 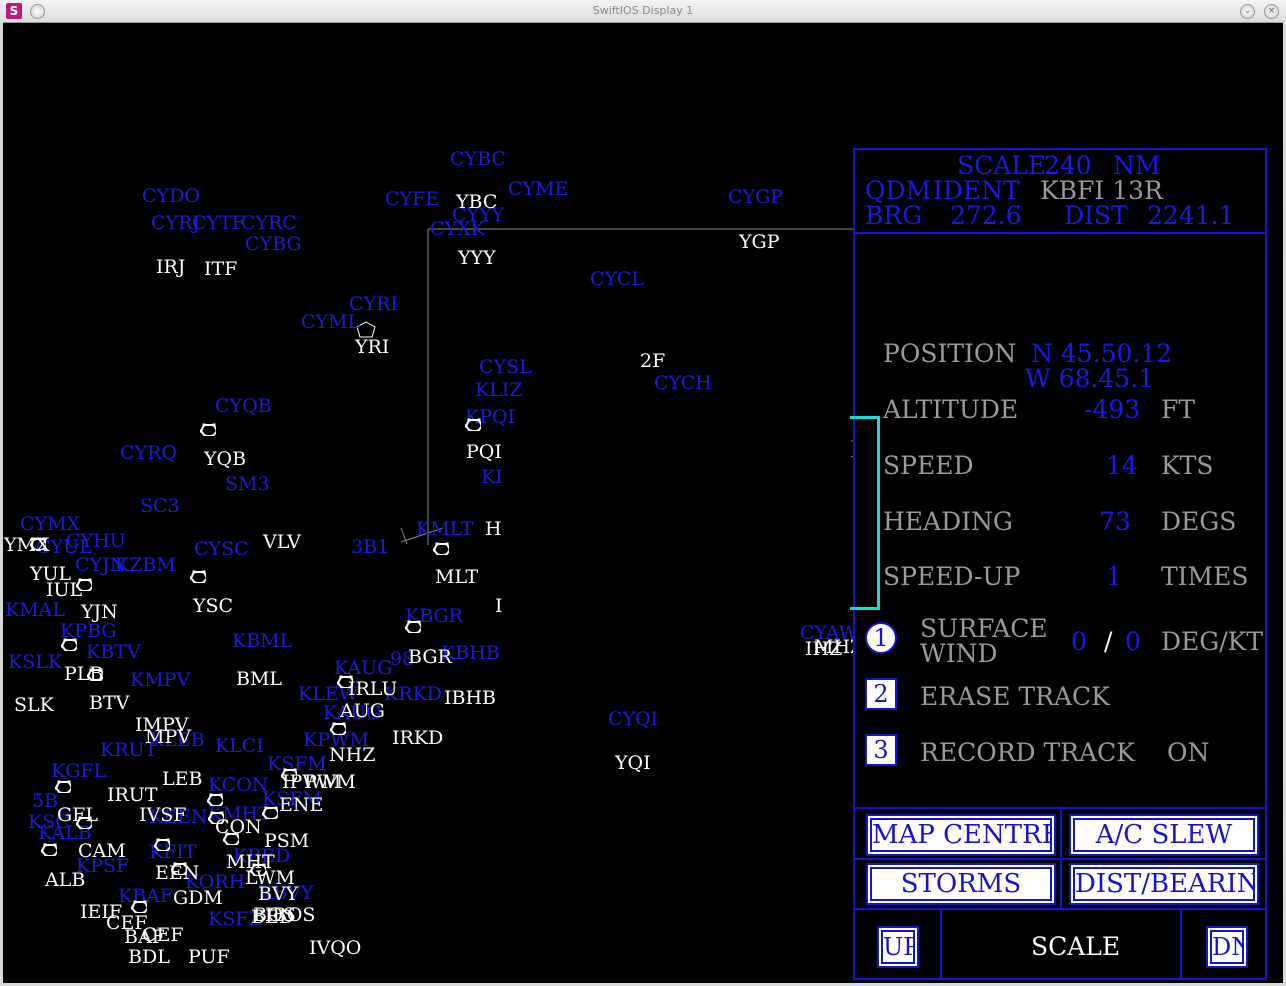 What do you see at coordinates (149, 957) in the screenshot?
I see `navaid-label: BDL` at bounding box center [149, 957].